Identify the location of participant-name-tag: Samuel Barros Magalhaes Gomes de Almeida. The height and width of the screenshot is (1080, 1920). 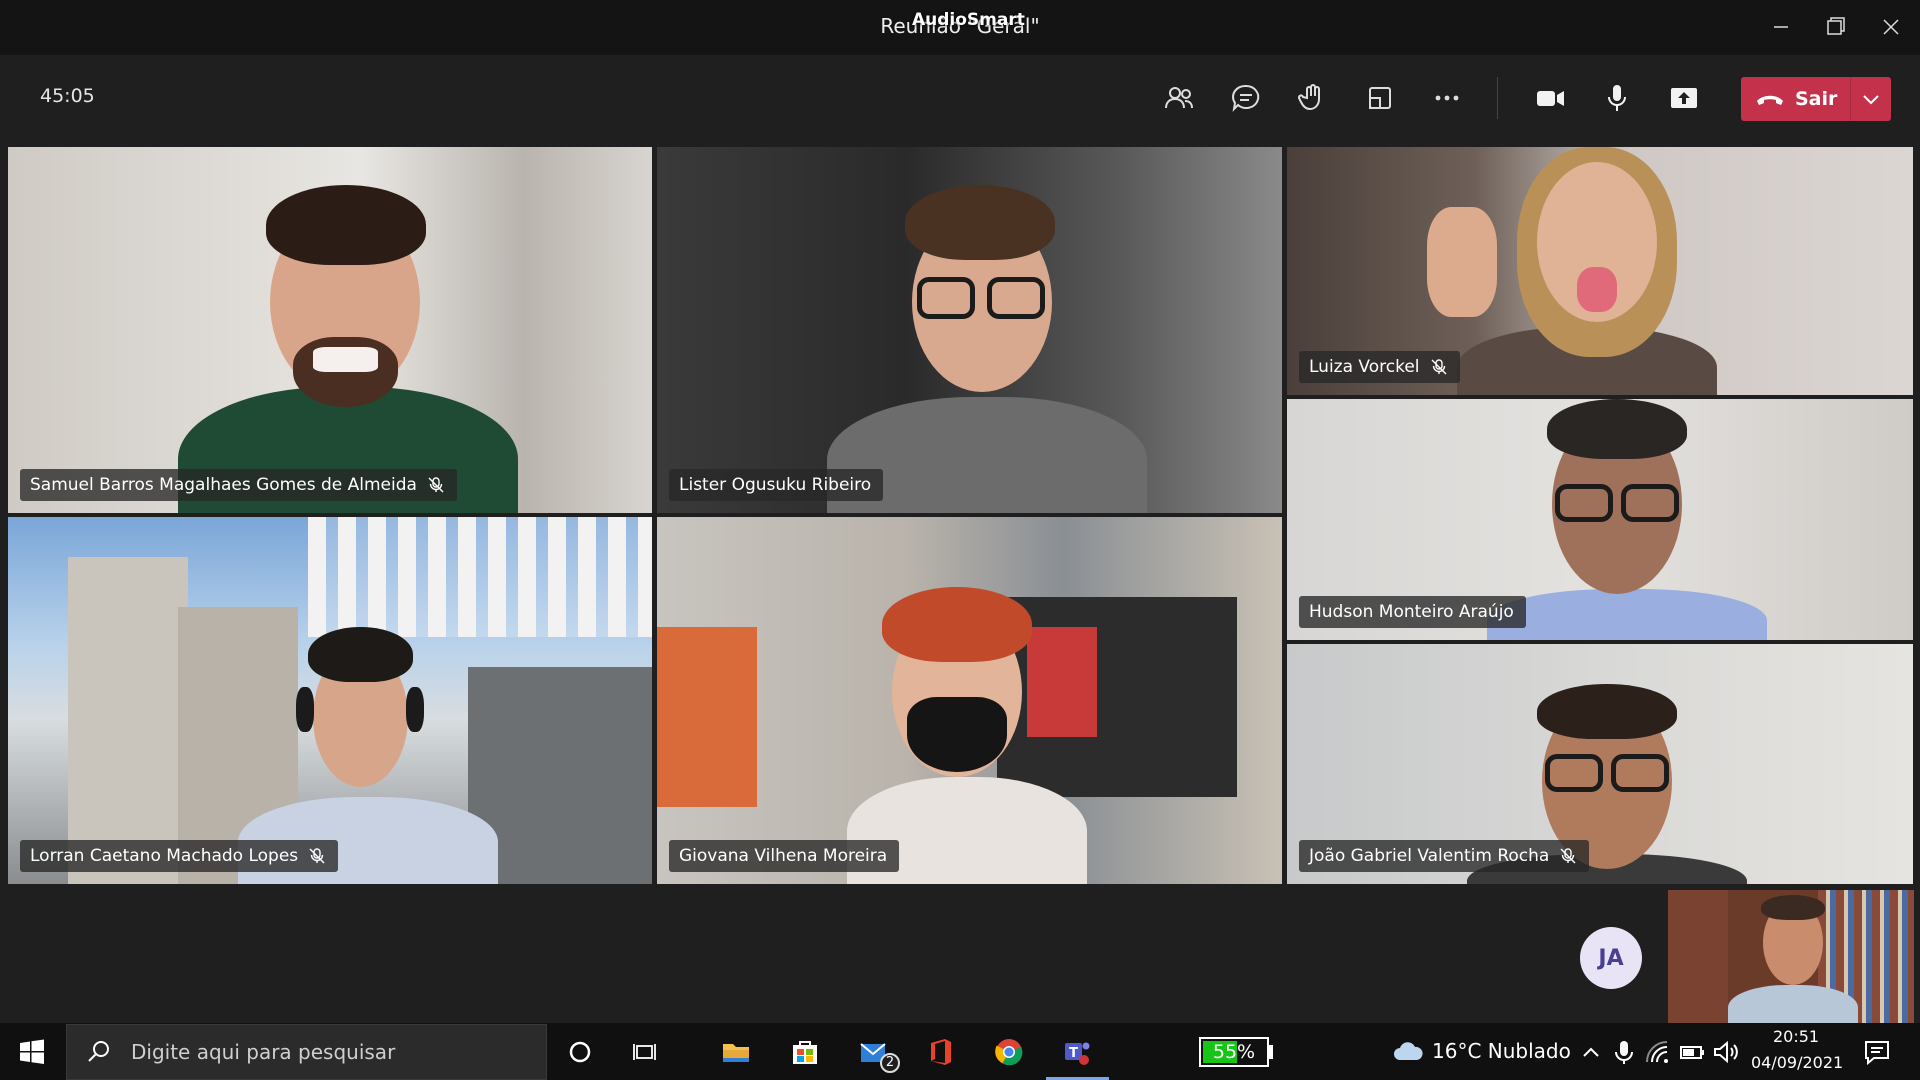
(238, 485).